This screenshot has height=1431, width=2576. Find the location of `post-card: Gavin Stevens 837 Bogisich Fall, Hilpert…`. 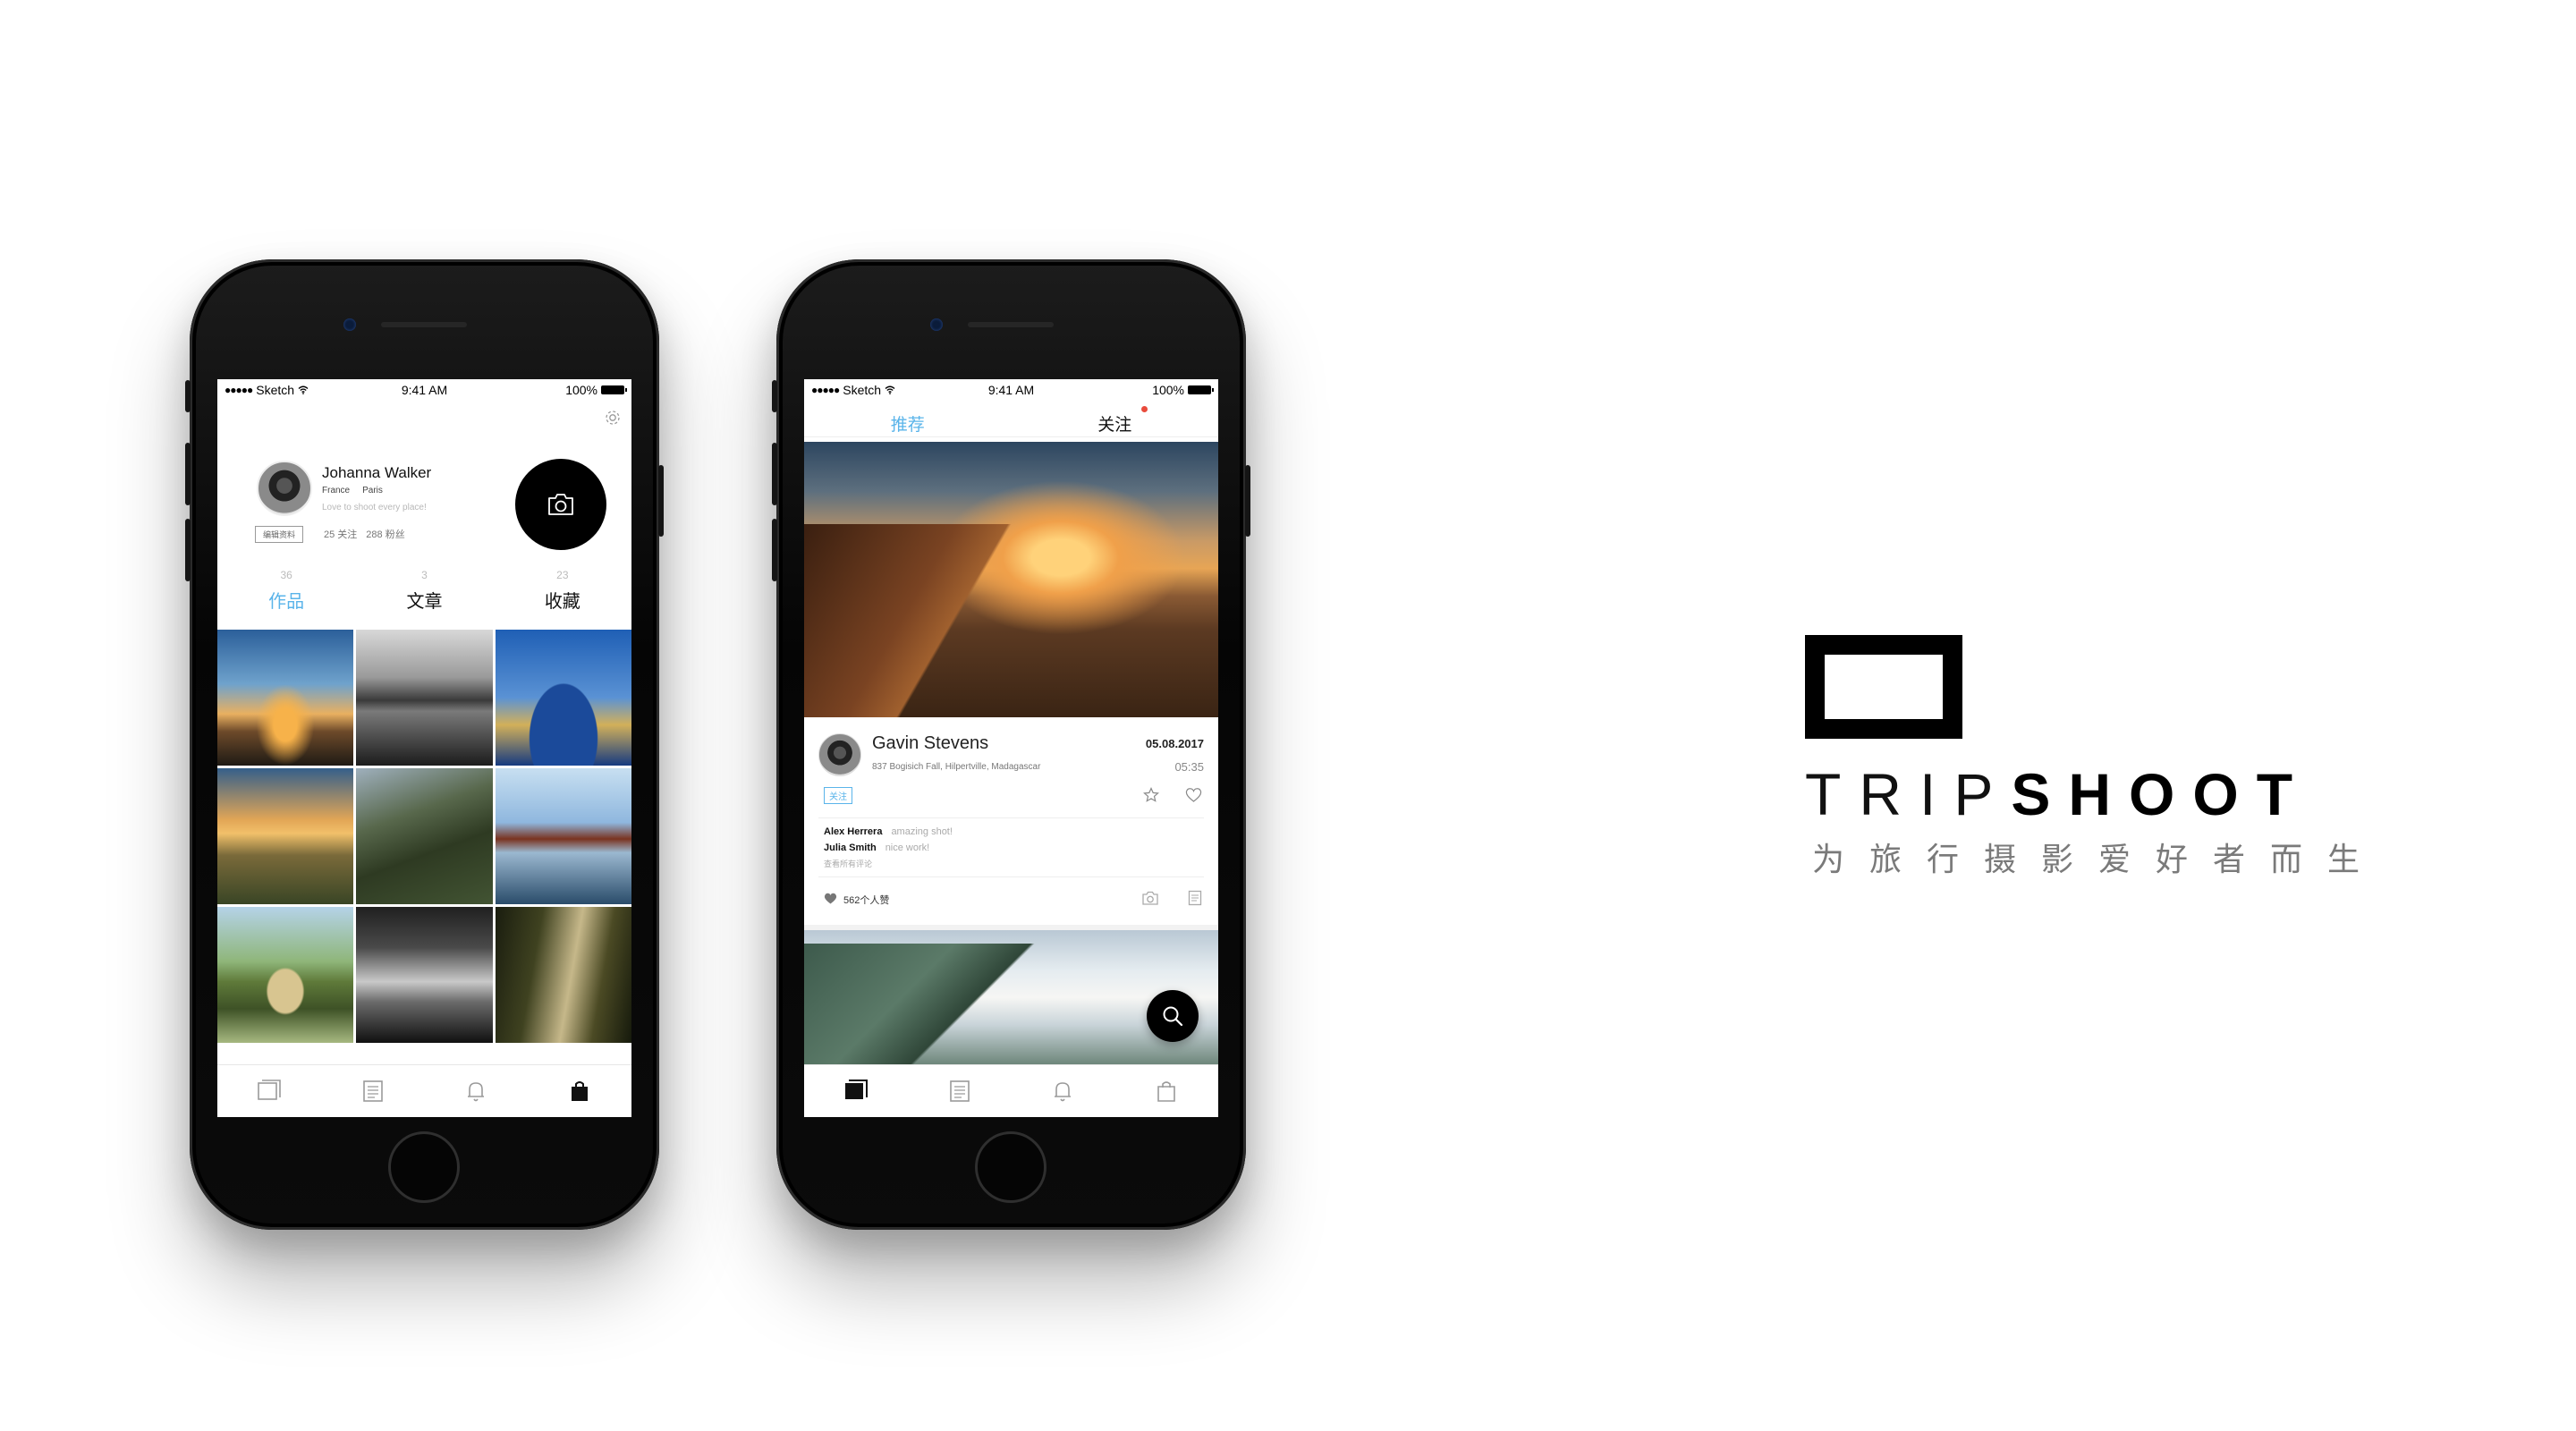

post-card: Gavin Stevens 837 Bogisich Fall, Hilpert… is located at coordinates (1011, 823).